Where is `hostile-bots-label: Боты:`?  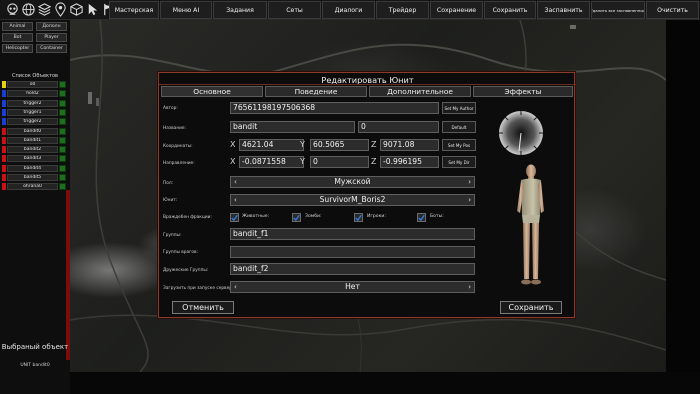 hostile-bots-label: Боты: is located at coordinates (437, 216).